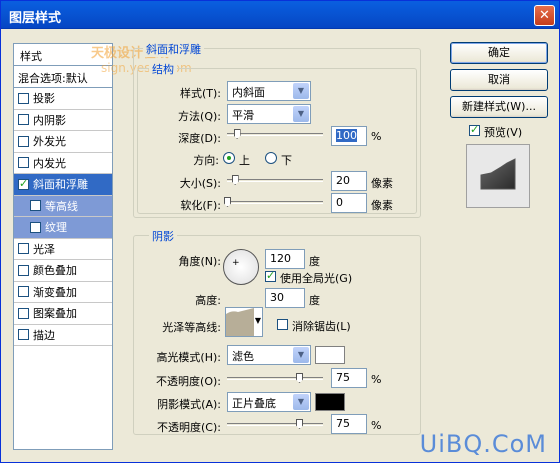 This screenshot has width=560, height=463. I want to click on depth-input-value: 100, so click(346, 135).